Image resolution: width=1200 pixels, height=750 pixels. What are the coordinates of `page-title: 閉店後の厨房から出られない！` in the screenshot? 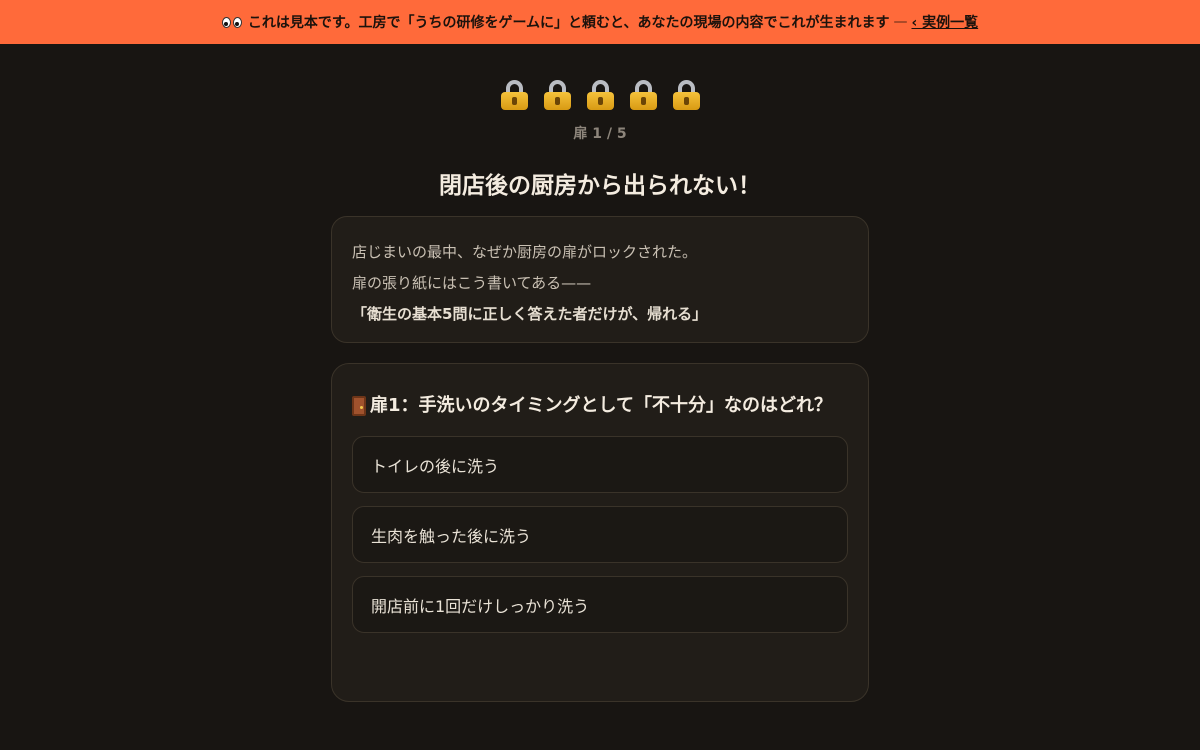 It's located at (600, 186).